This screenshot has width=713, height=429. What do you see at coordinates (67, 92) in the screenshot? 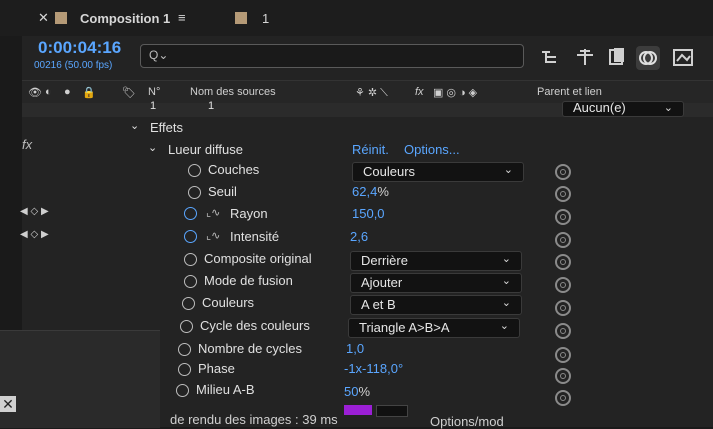
I see `solo-icon: ●` at bounding box center [67, 92].